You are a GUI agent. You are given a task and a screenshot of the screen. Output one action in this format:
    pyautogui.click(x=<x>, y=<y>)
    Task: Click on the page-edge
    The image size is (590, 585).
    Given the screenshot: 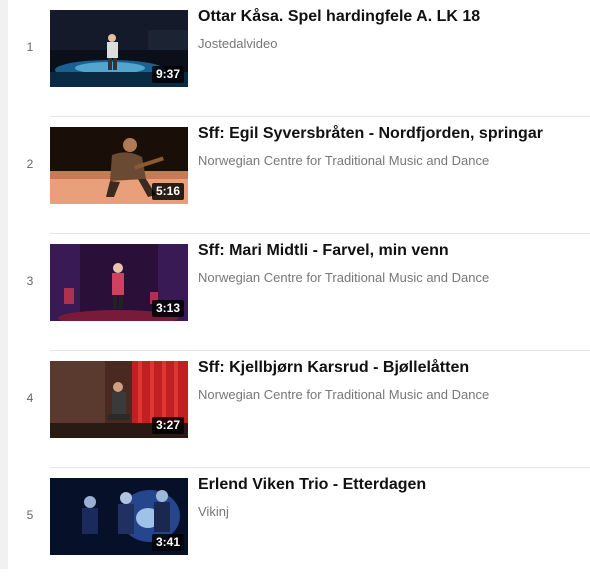 What is the action you would take?
    pyautogui.click(x=4, y=284)
    